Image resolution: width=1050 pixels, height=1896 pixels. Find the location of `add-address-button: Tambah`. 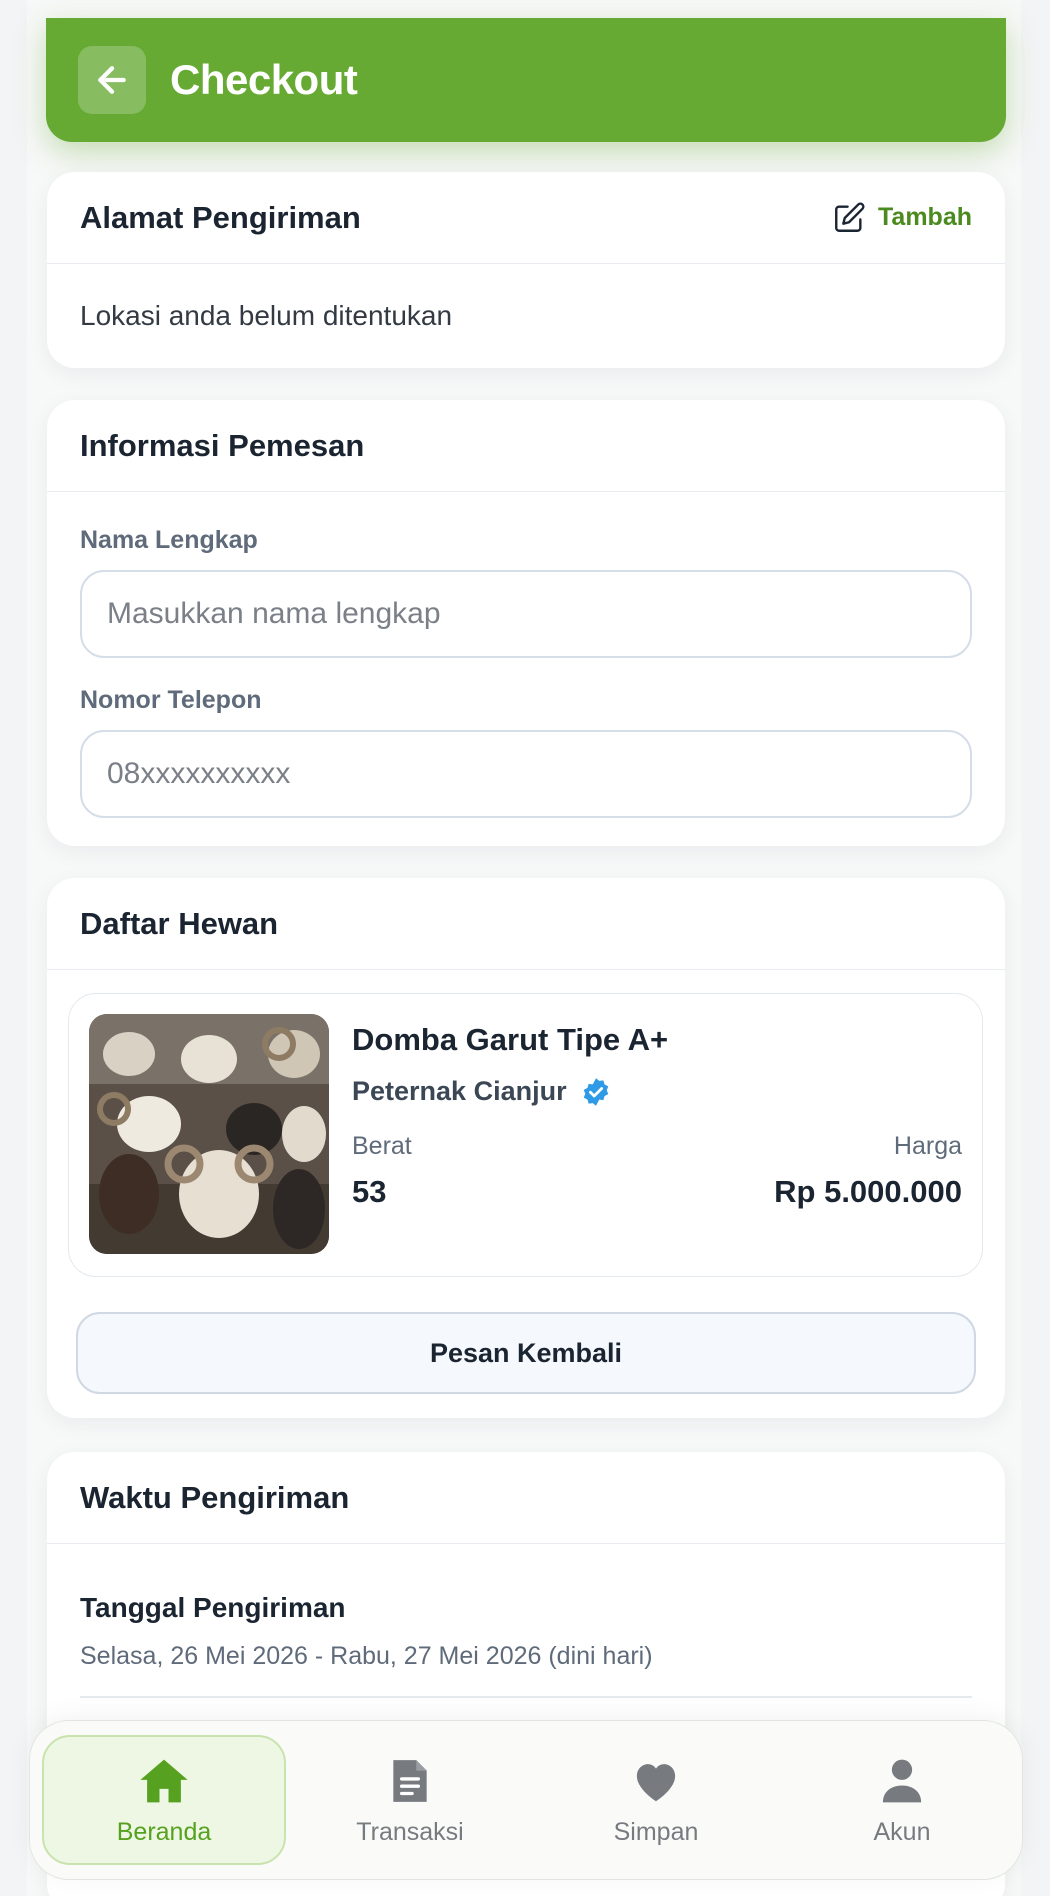

add-address-button: Tambah is located at coordinates (902, 218).